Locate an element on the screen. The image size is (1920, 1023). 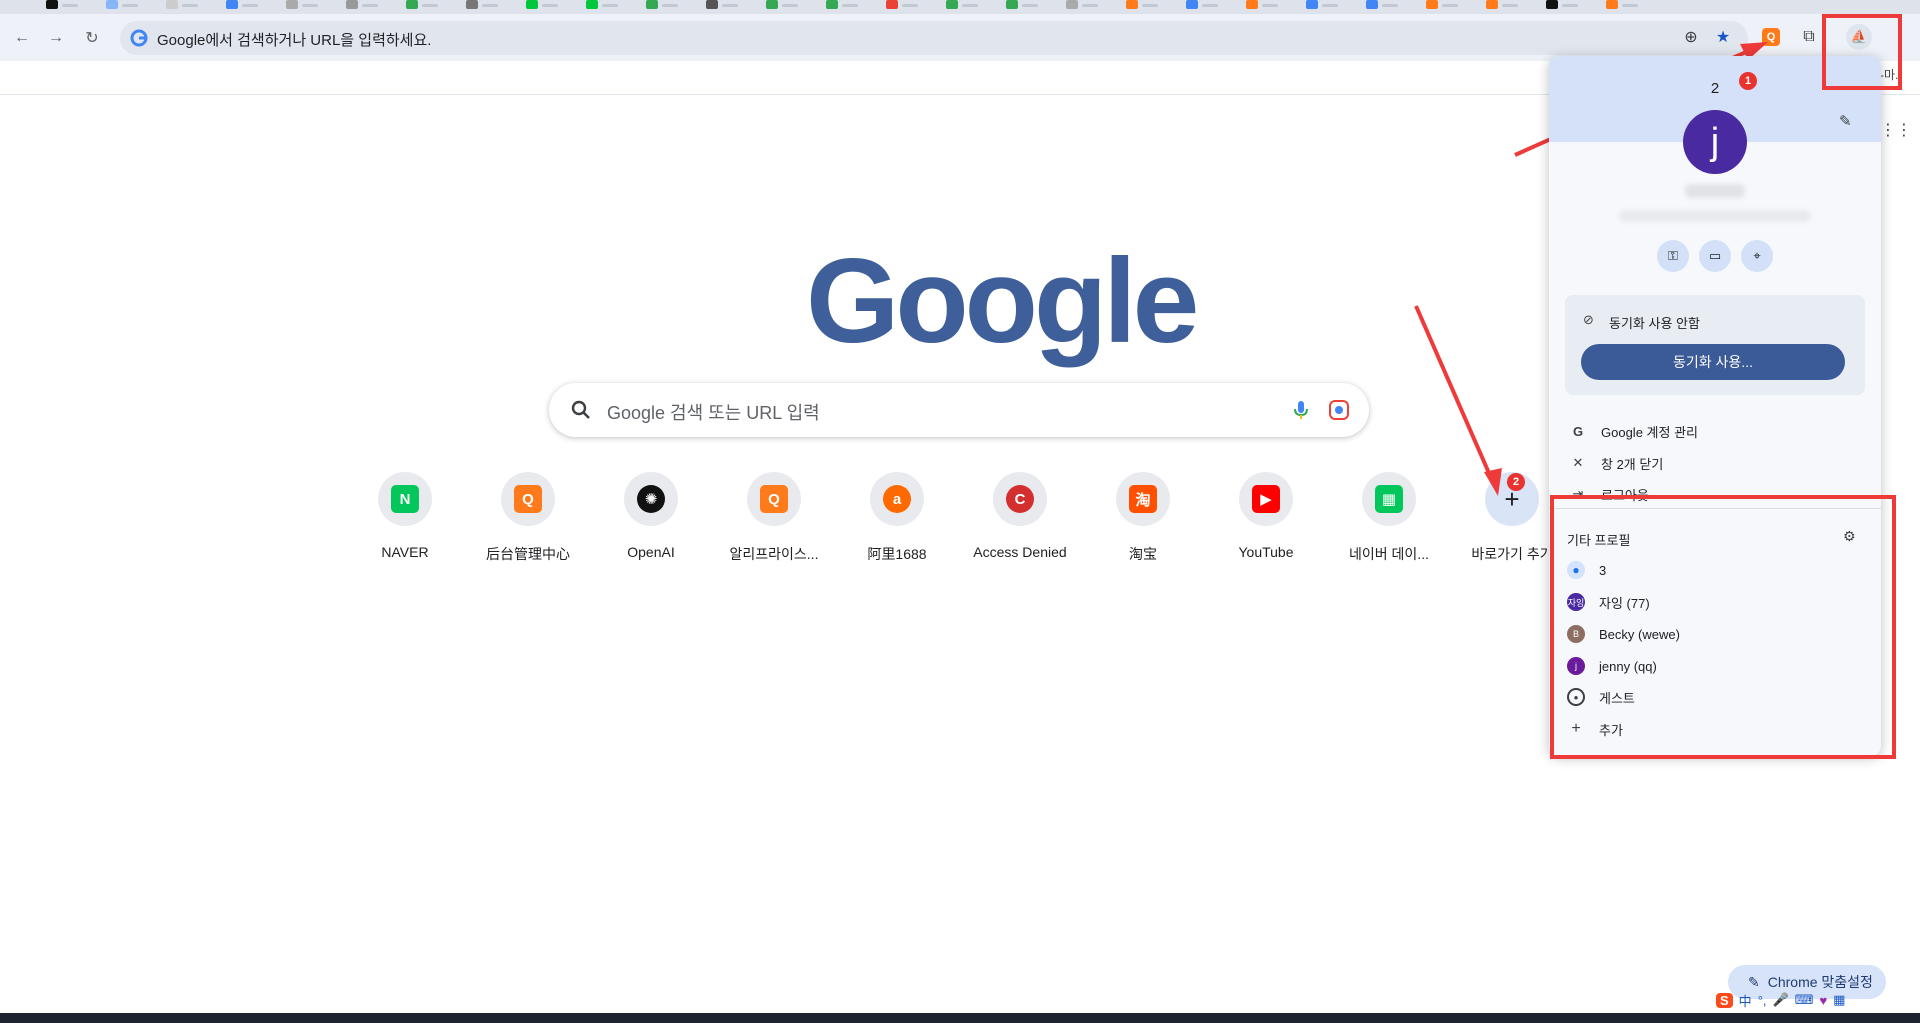
chinese-mode-icon: 中 is located at coordinates (1745, 1000).